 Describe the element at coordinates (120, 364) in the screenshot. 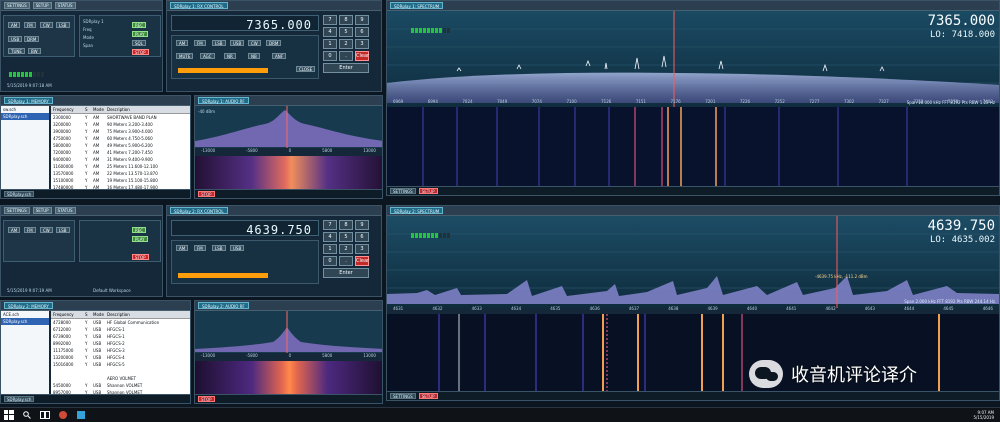

I see `table-row: 15016000 Y USB HFGCS-5` at that location.